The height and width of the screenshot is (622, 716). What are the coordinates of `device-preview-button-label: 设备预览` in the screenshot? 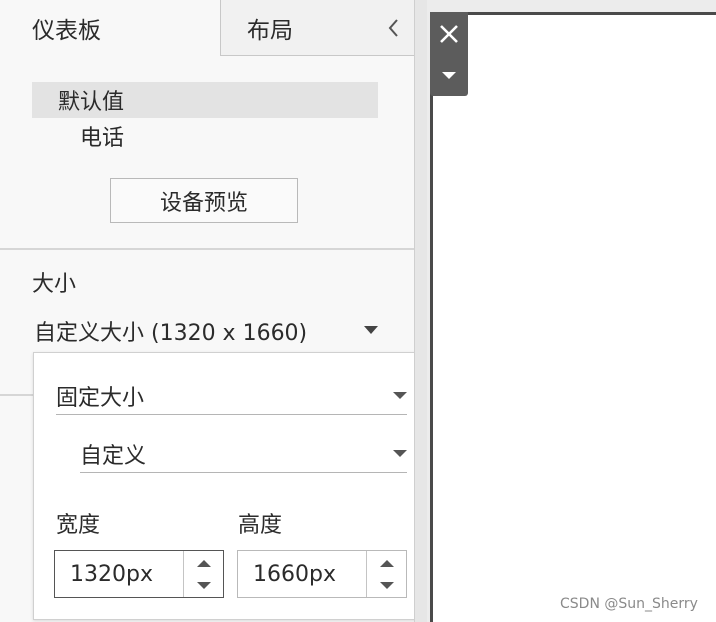 It's located at (203, 203).